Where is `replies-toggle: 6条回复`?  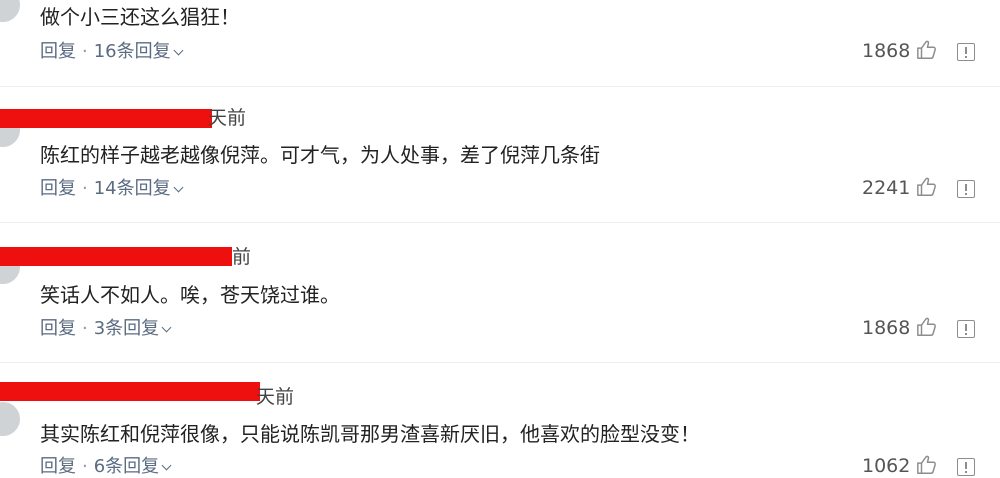
replies-toggle: 6条回复 is located at coordinates (132, 466).